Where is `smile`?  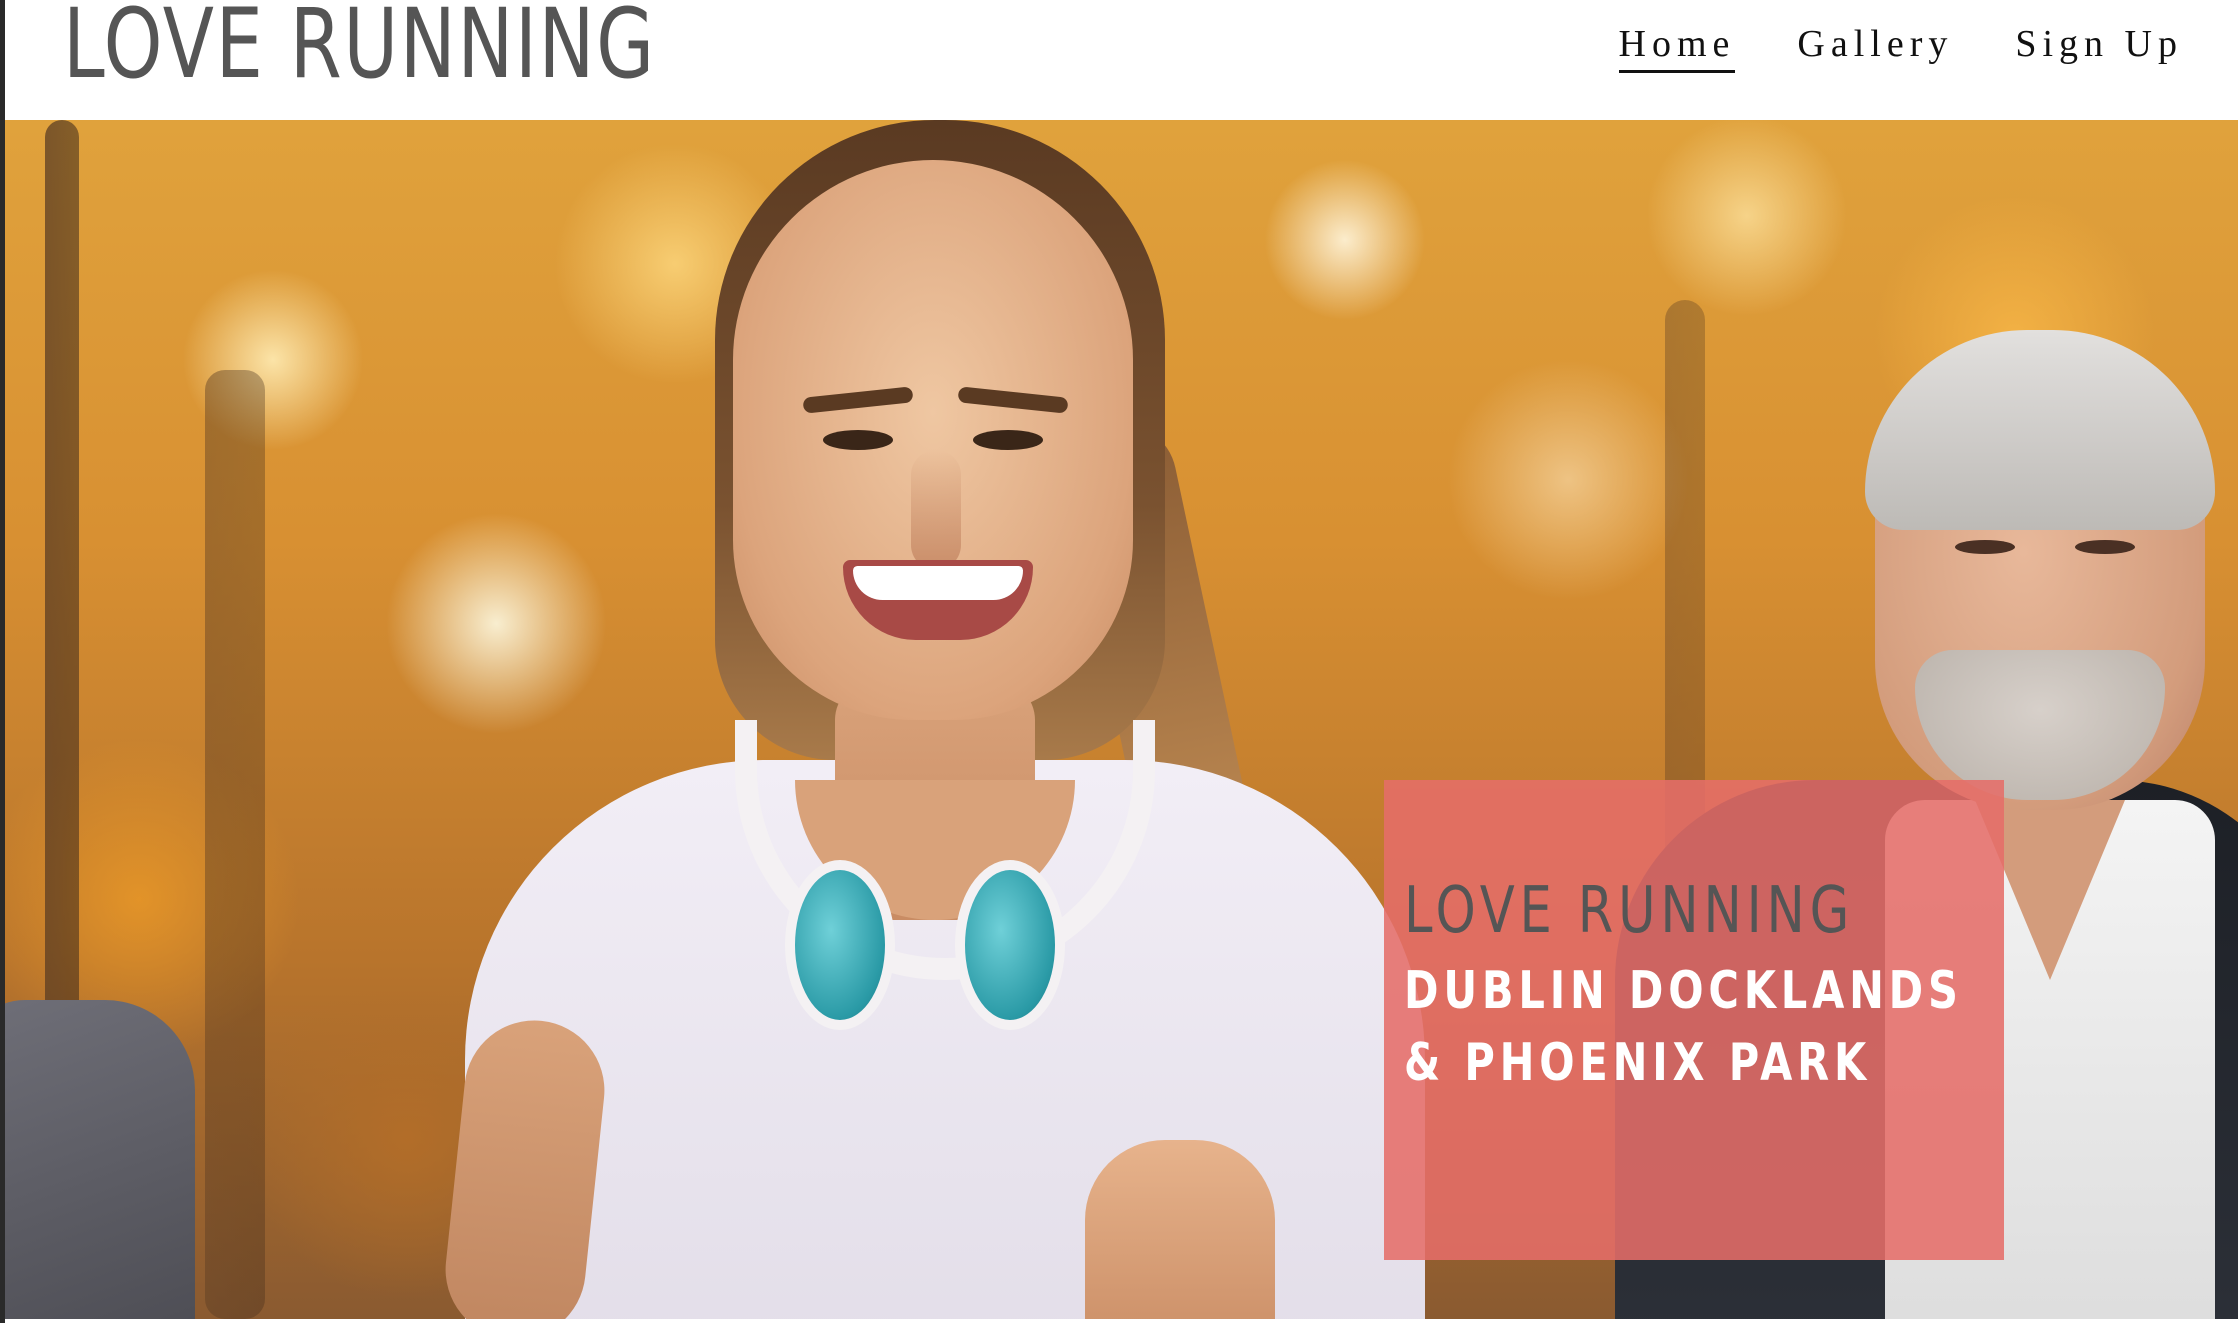
smile is located at coordinates (938, 600).